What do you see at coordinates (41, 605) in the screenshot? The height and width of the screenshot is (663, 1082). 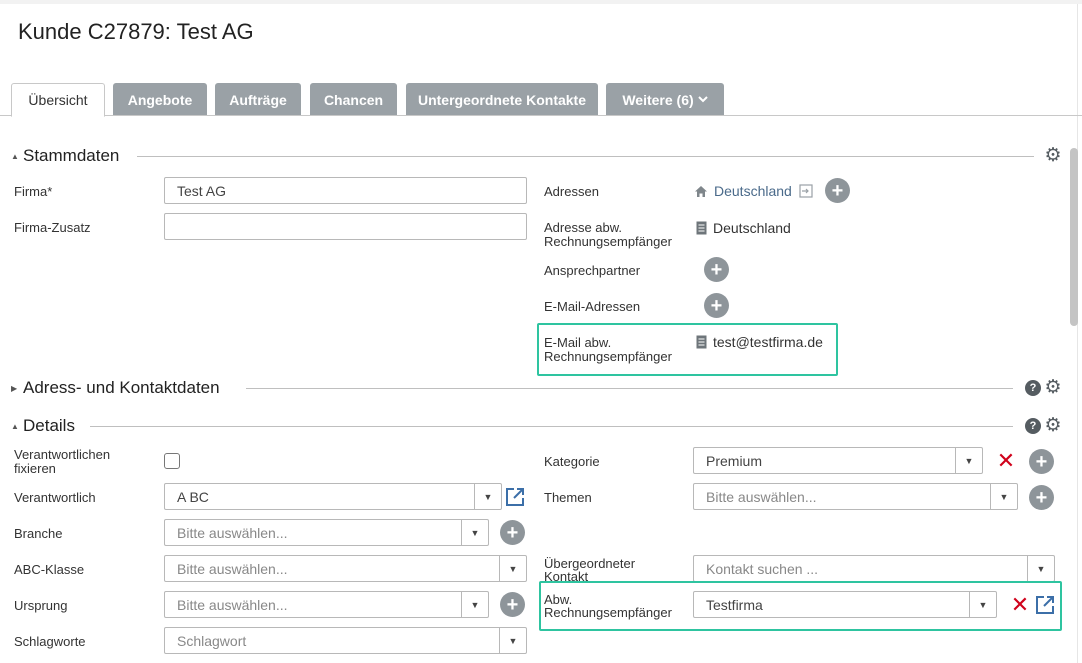 I see `label-ursprung: Ursprung` at bounding box center [41, 605].